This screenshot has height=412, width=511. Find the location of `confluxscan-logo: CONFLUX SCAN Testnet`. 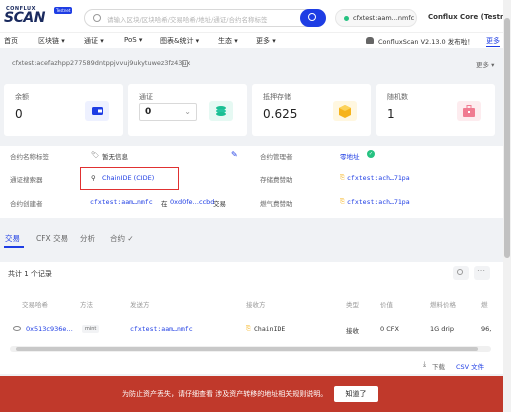

confluxscan-logo: CONFLUX SCAN Testnet is located at coordinates (38, 16).